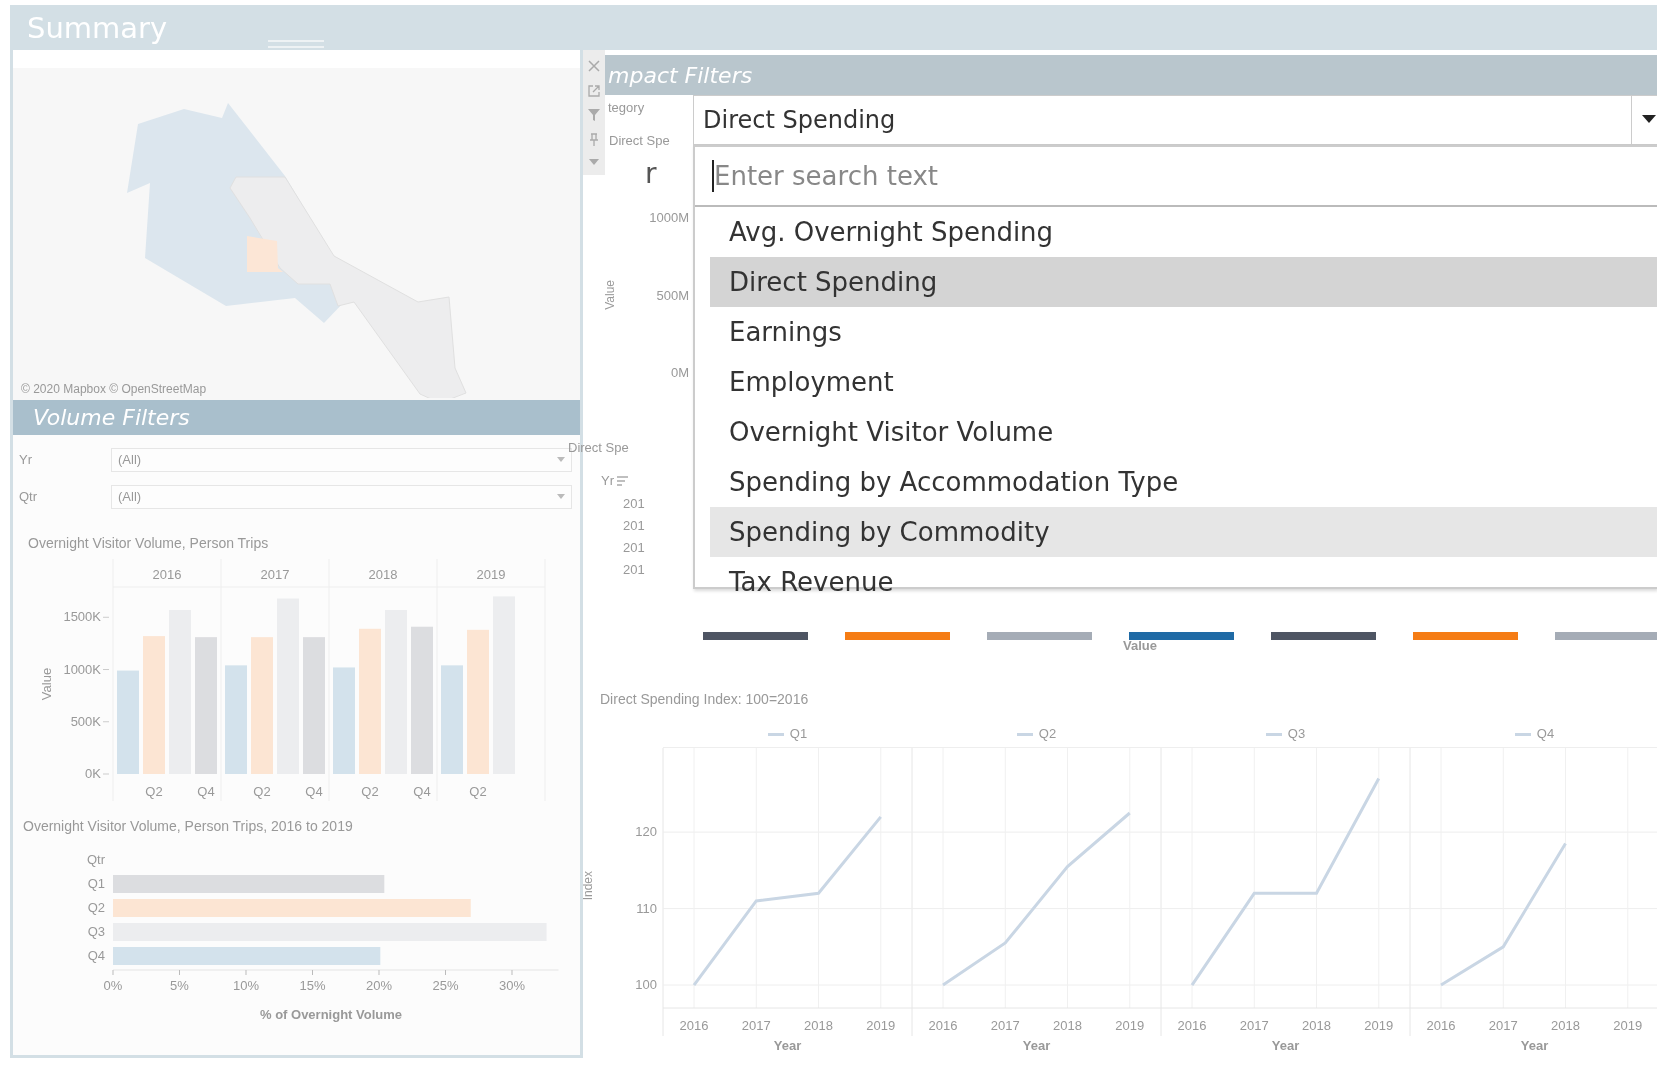  I want to click on axis-tick-label: 120, so click(646, 832).